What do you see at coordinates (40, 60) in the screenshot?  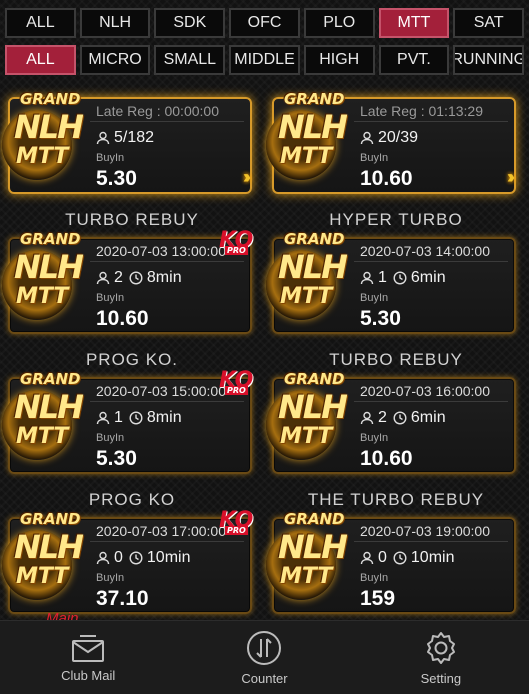 I see `filter-stake-all: ALL` at bounding box center [40, 60].